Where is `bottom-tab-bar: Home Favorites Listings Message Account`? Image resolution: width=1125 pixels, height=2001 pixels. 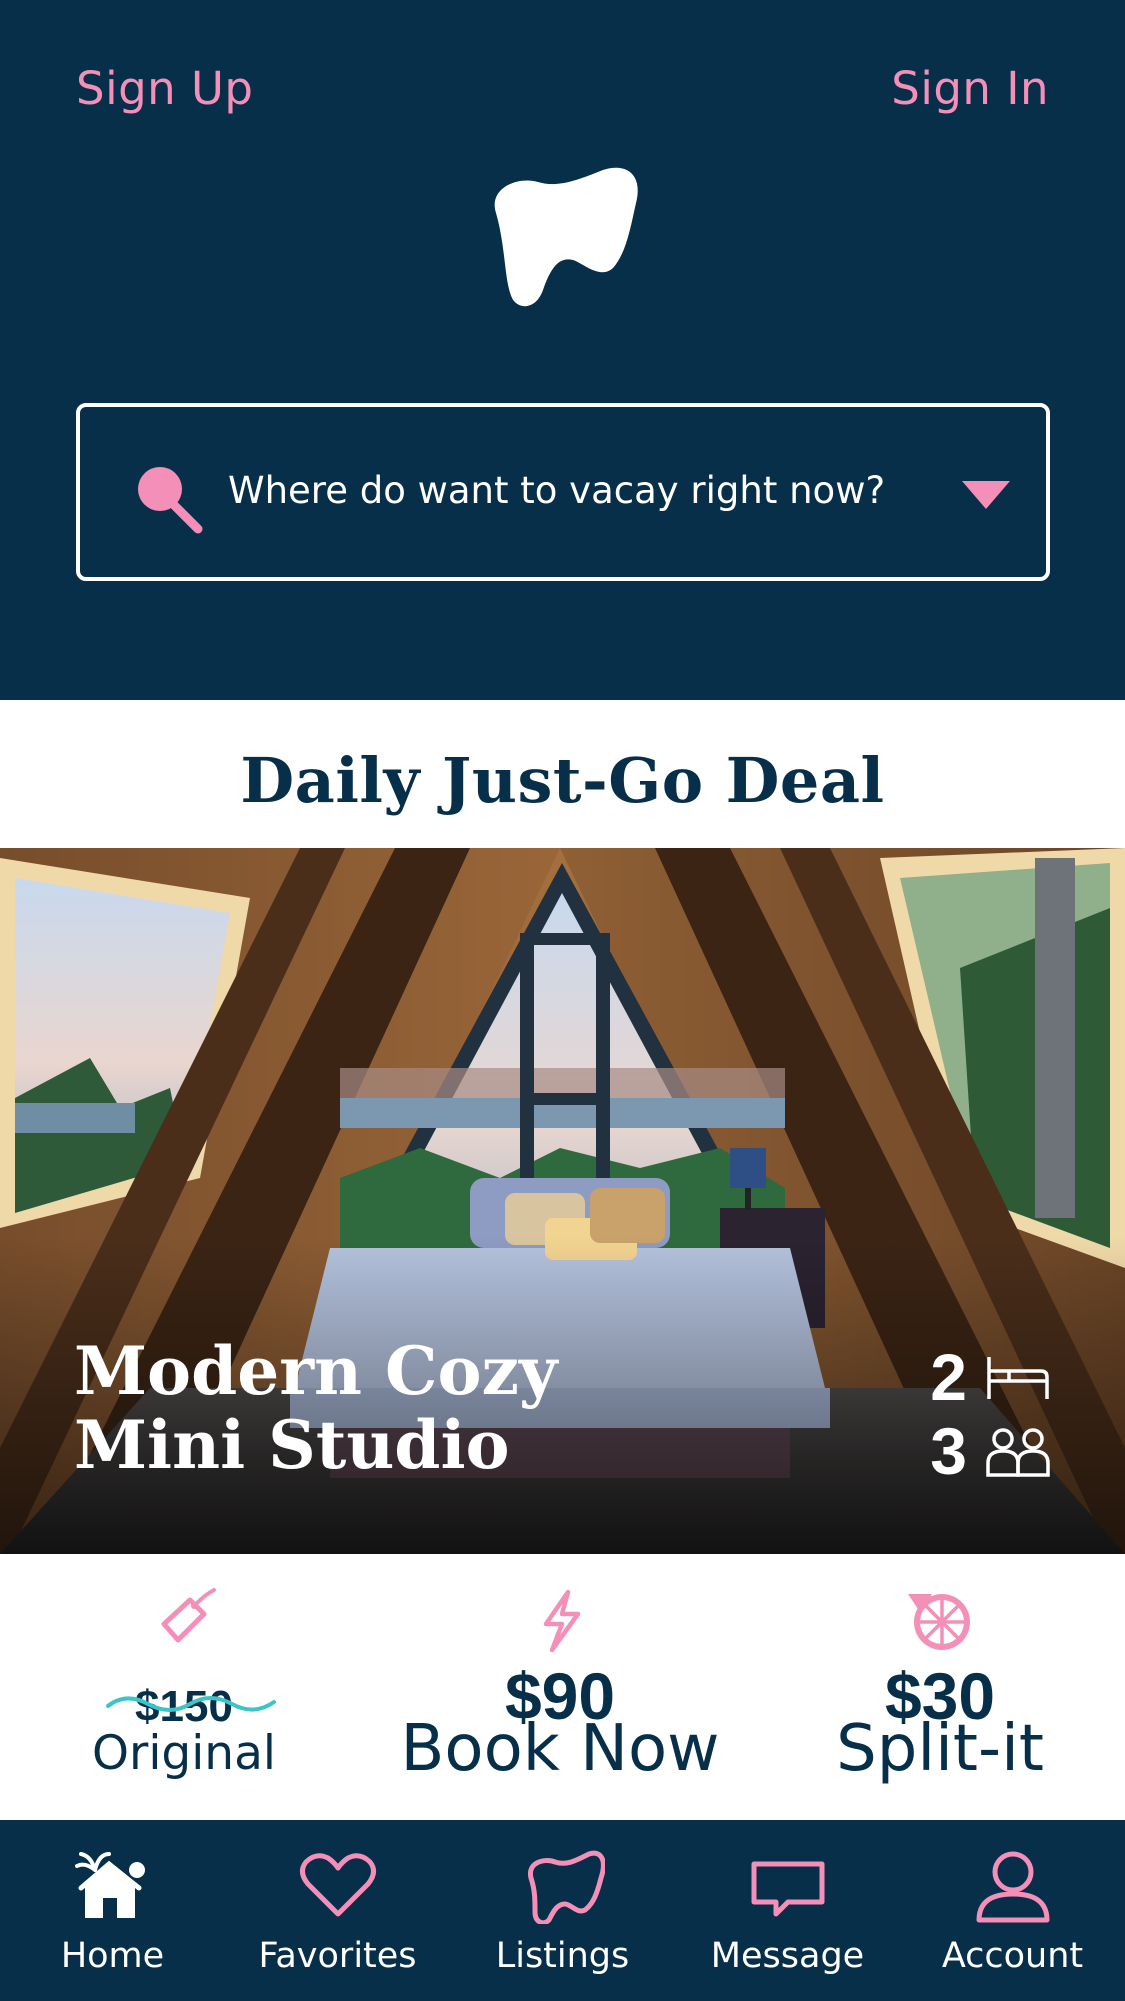 bottom-tab-bar: Home Favorites Listings Message Account is located at coordinates (562, 1910).